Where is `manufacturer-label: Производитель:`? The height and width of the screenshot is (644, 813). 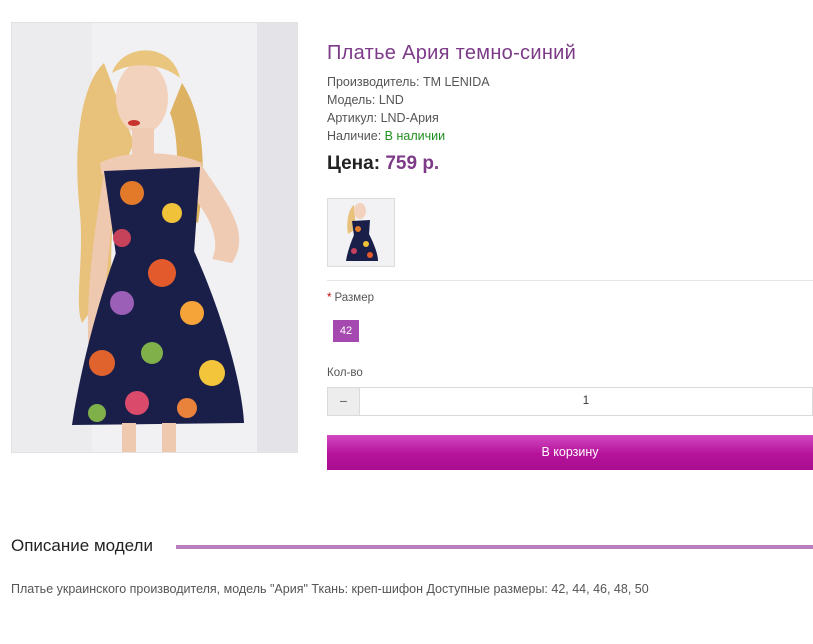
manufacturer-label: Производитель: is located at coordinates (373, 82).